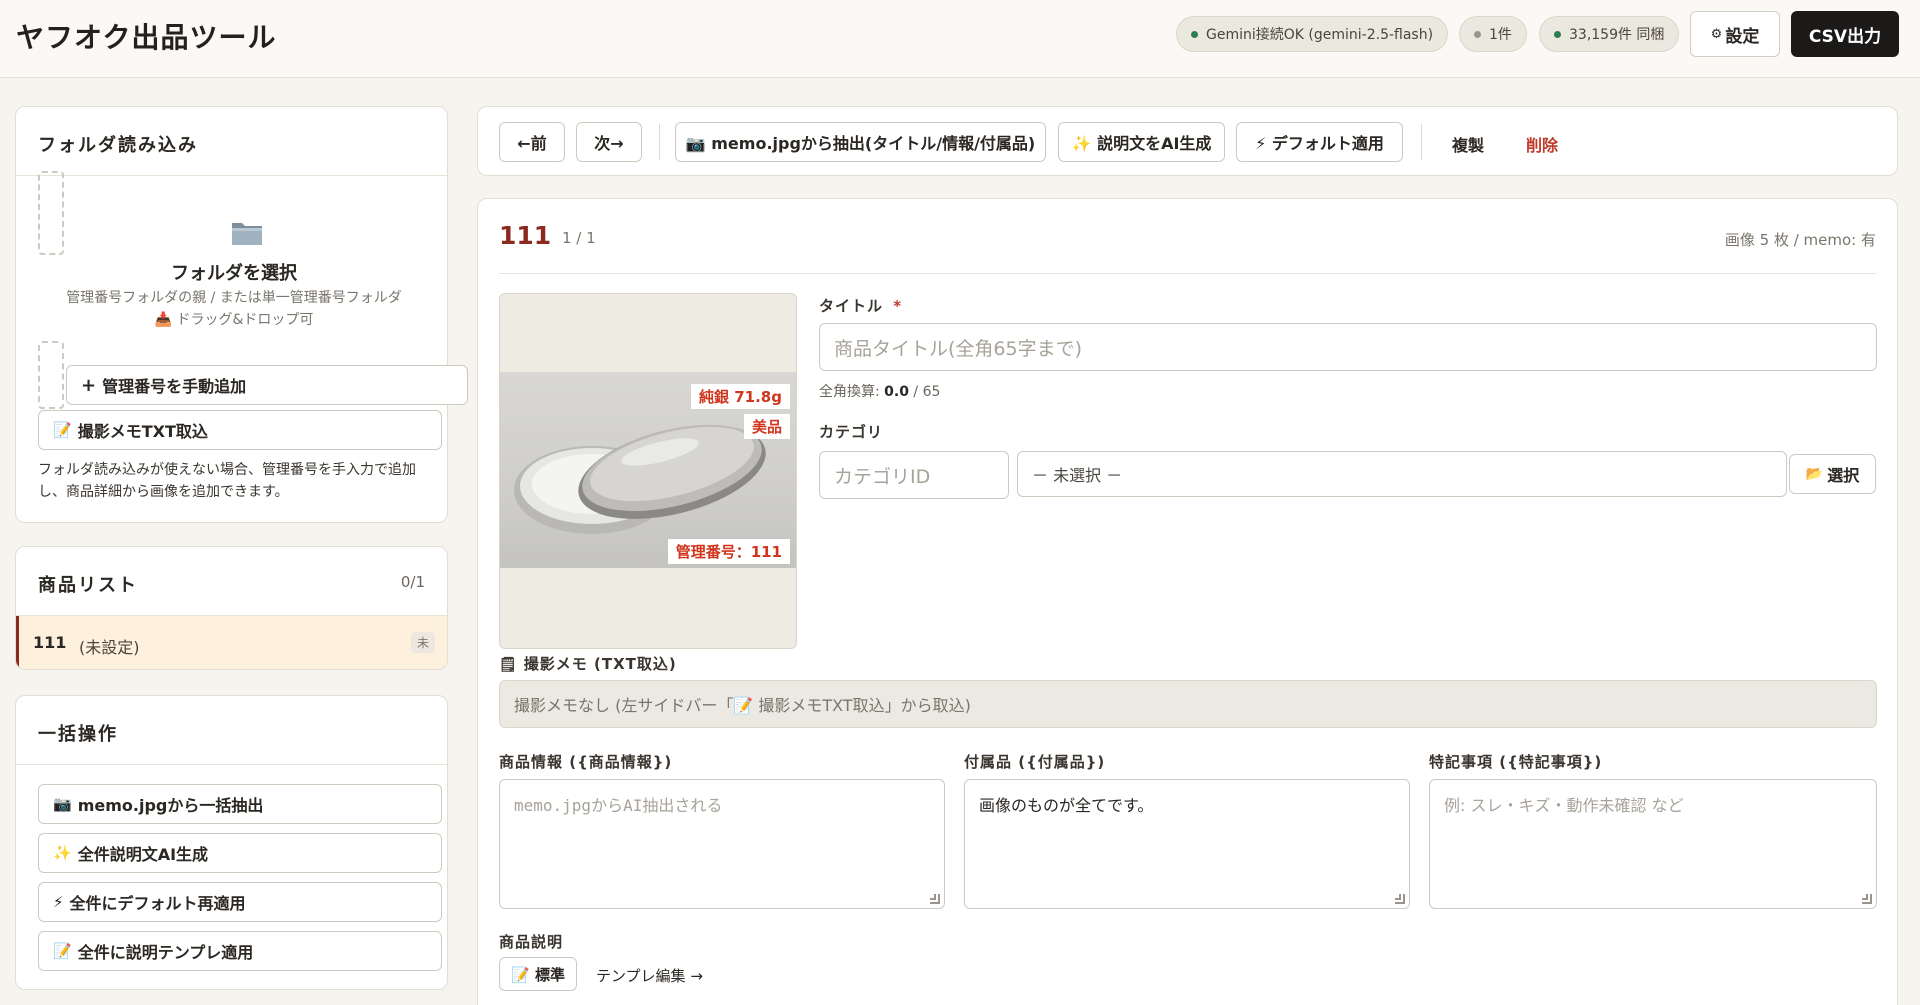 This screenshot has width=1920, height=1005. What do you see at coordinates (924, 392) in the screenshot?
I see `char-count-suffix: / 65` at bounding box center [924, 392].